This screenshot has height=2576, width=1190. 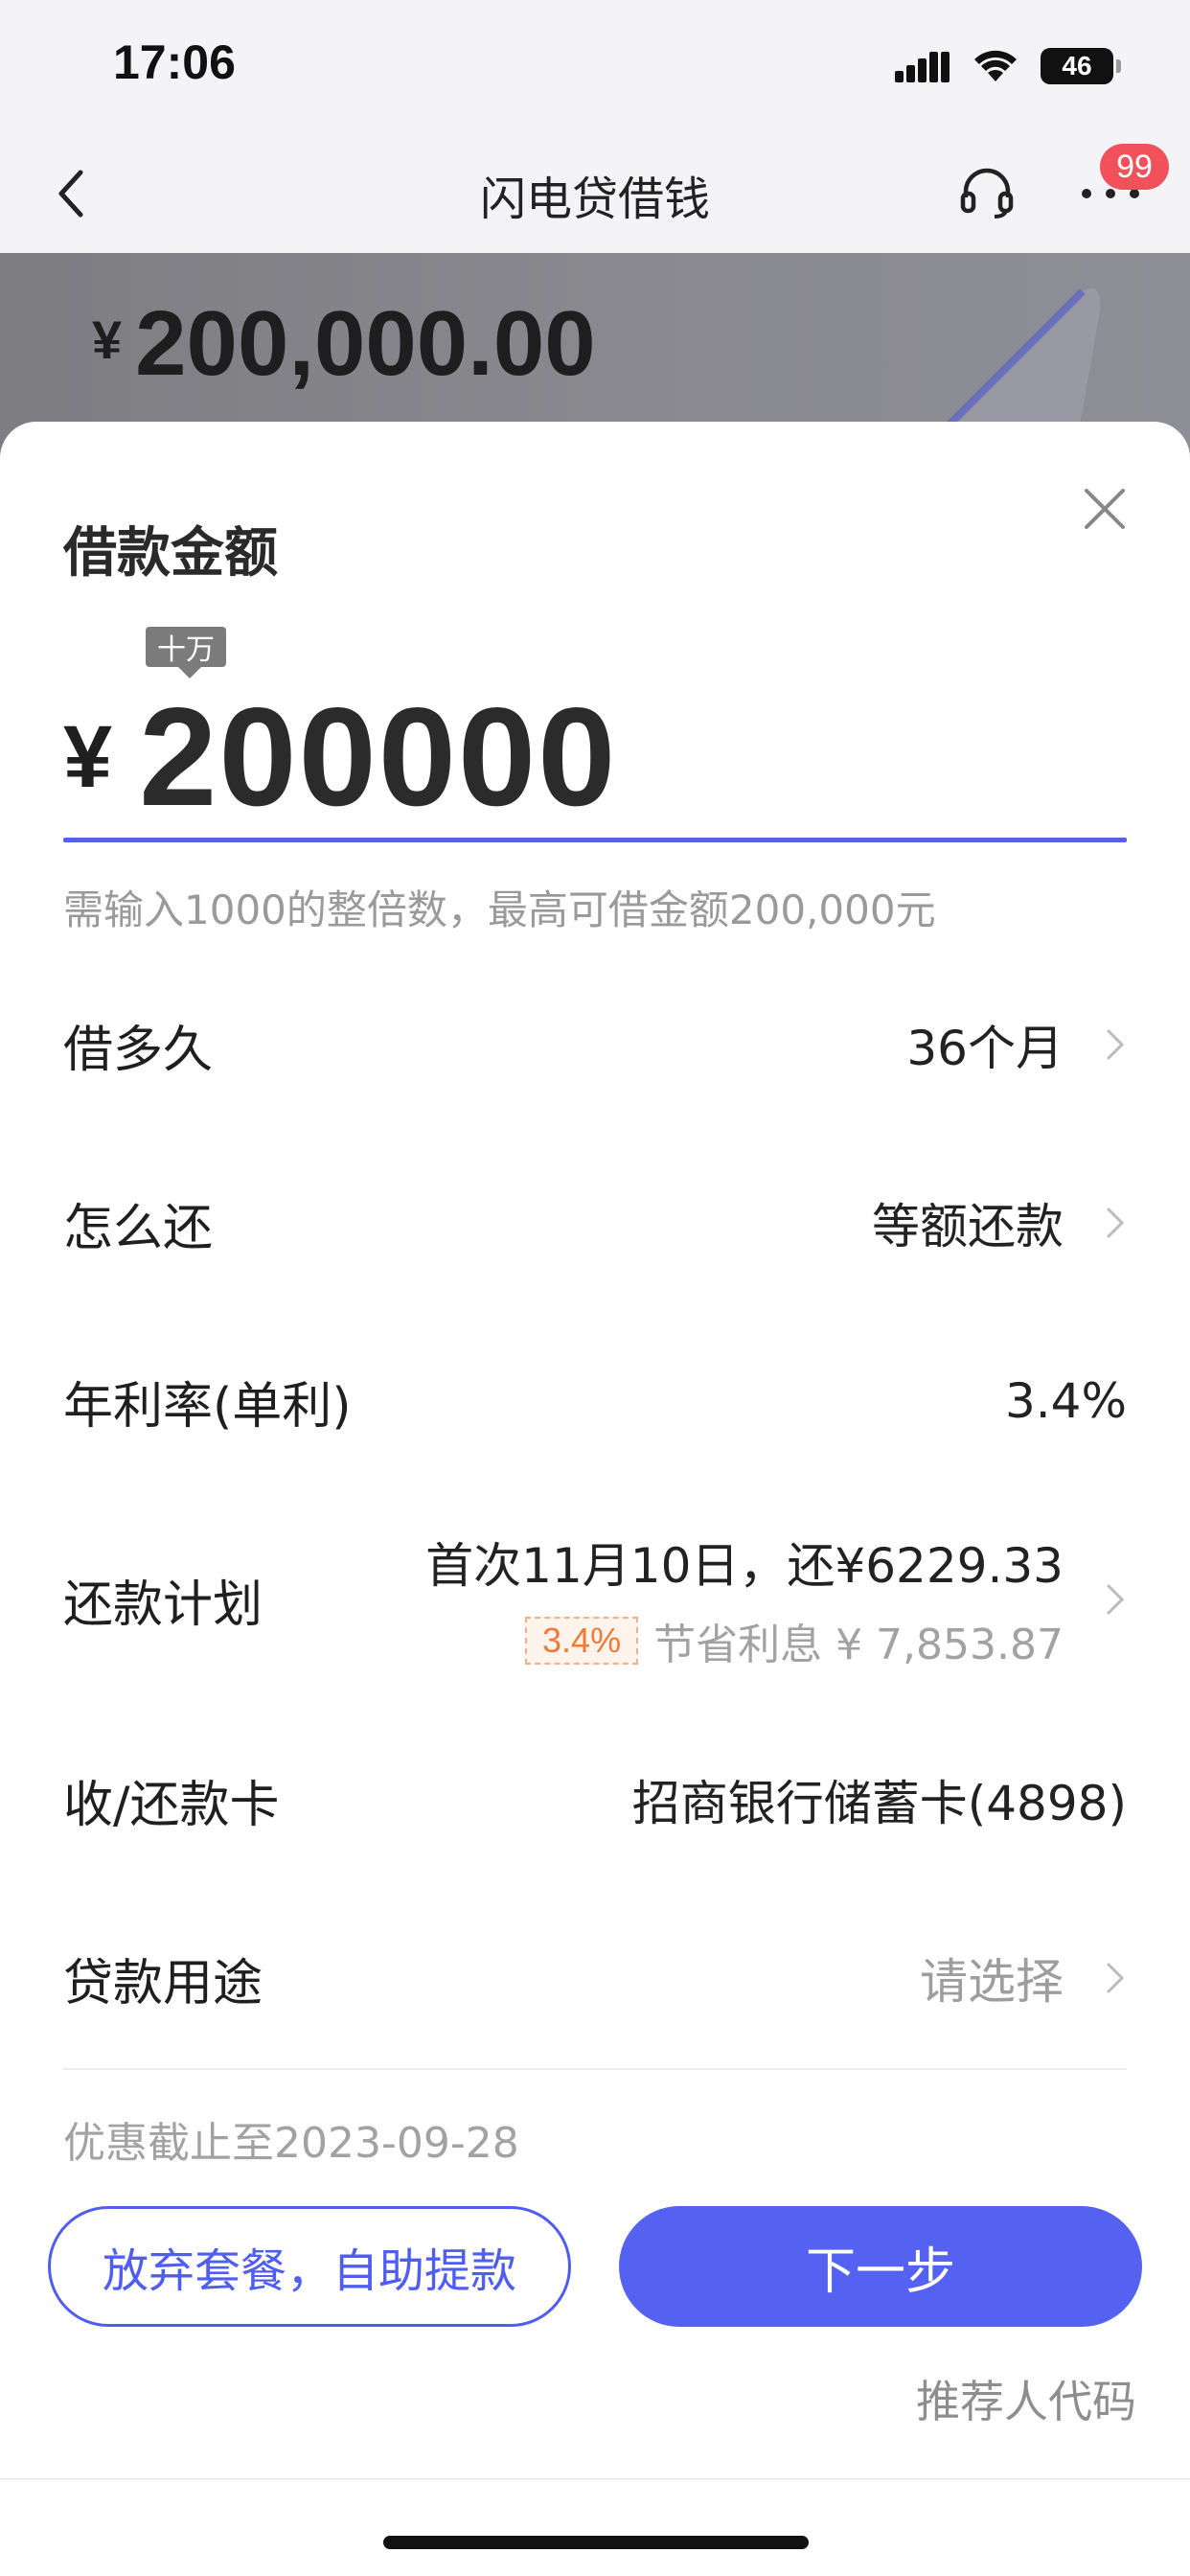 I want to click on rate-label: 年利率(单利), so click(x=207, y=1406).